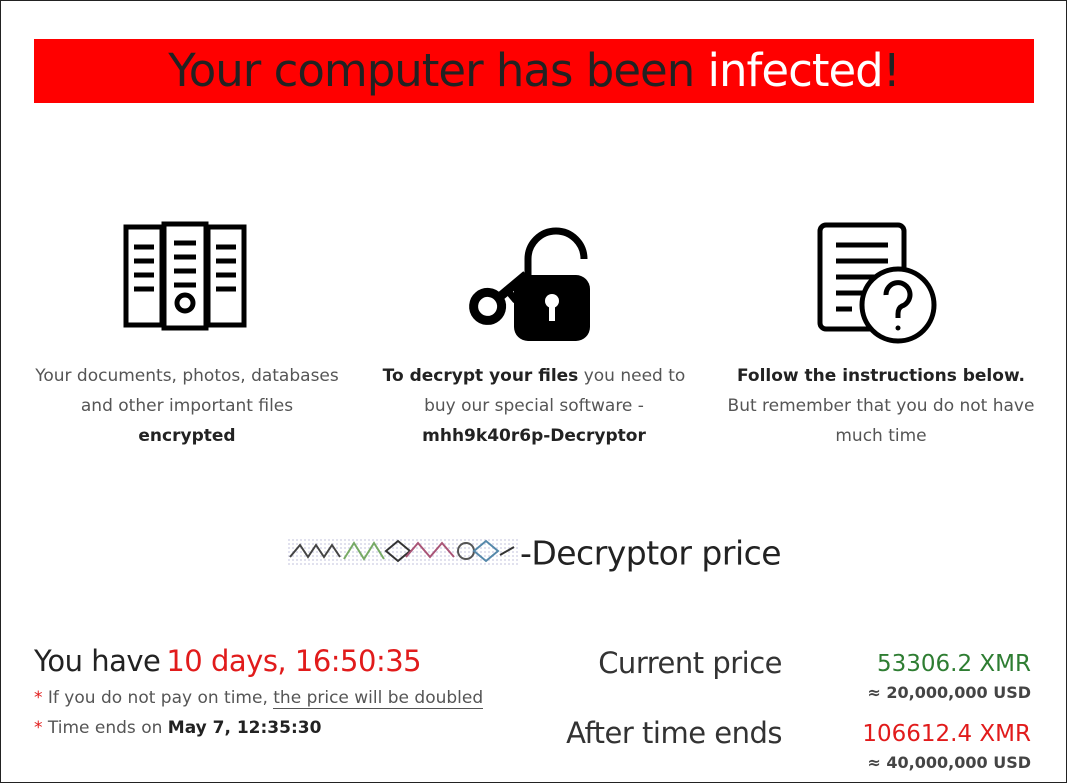  I want to click on after-price-currency: XMR, so click(1005, 734).